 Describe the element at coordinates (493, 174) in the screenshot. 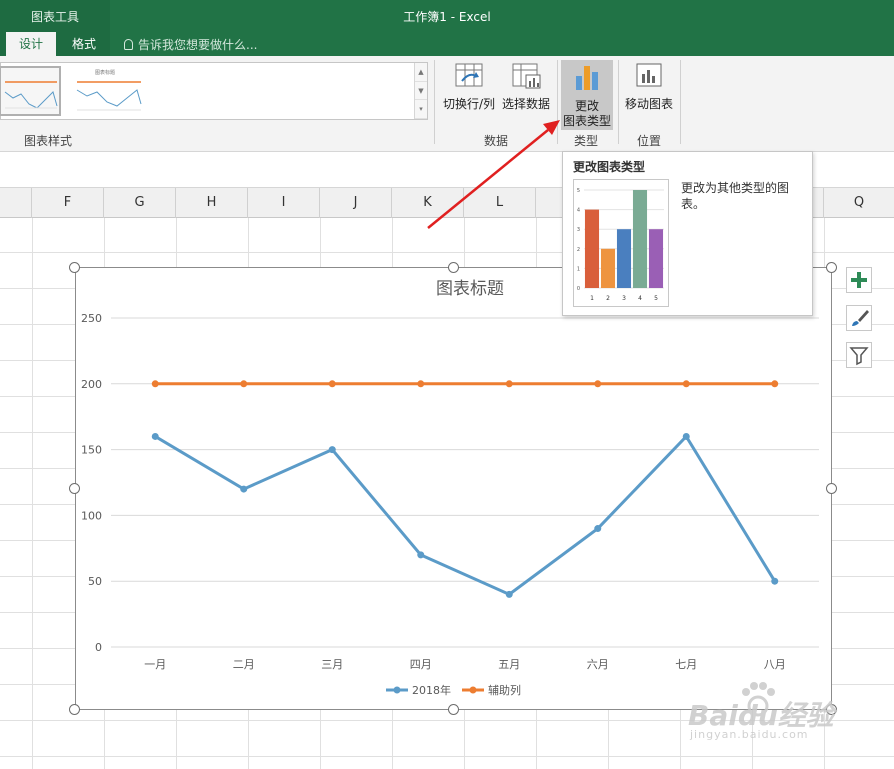

I see `red-annotation-arrow` at that location.